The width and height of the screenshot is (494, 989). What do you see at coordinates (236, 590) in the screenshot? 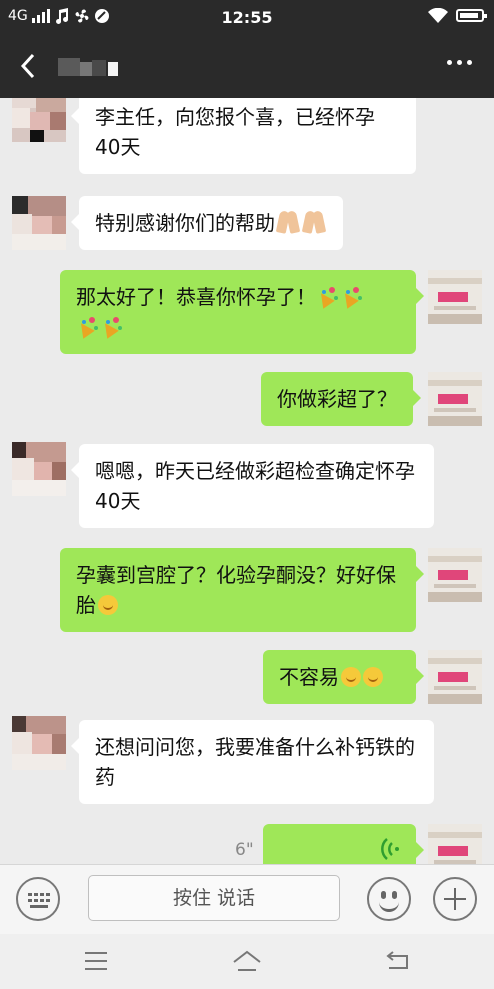
I see `message-text: 孕囊到宫腔了？化验孕酮没？好好保胎` at bounding box center [236, 590].